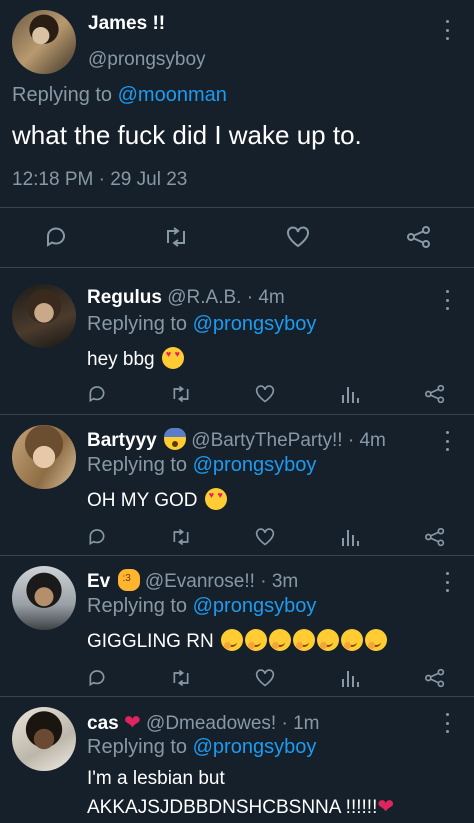 This screenshot has width=474, height=823. Describe the element at coordinates (200, 581) in the screenshot. I see `author-handle: @Evanrose!!` at that location.